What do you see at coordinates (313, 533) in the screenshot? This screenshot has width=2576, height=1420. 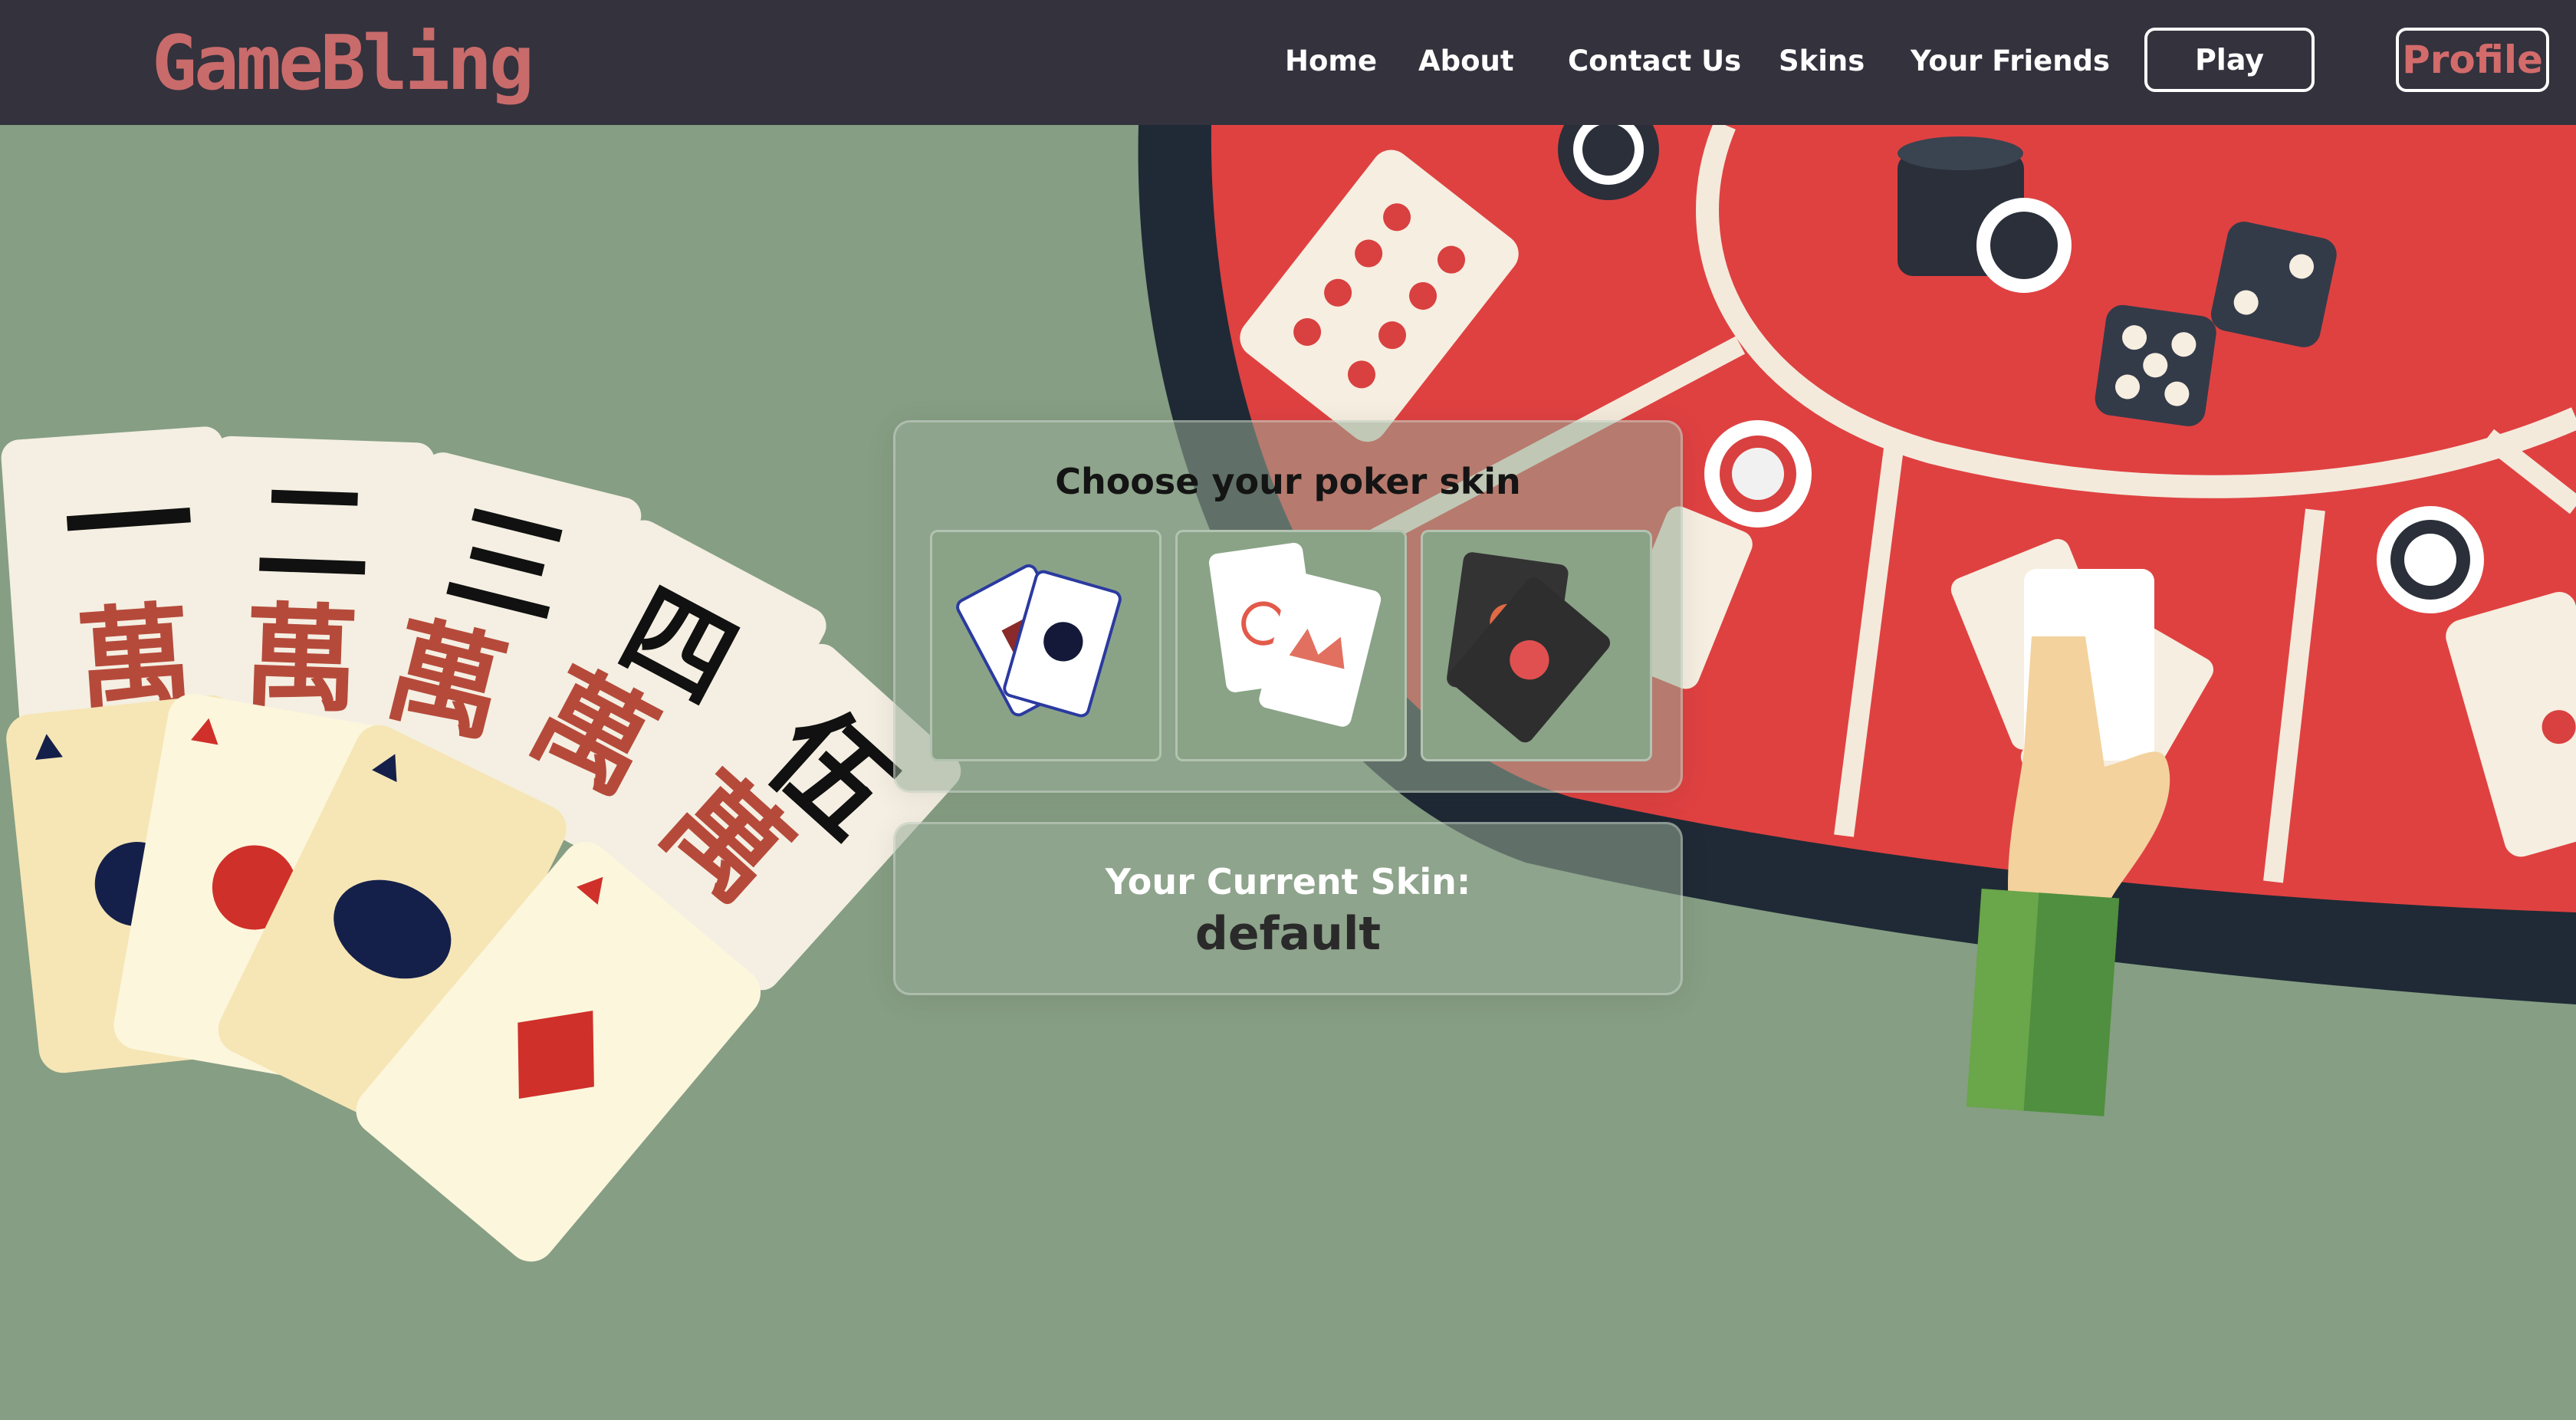 I see `svg-text: 二` at bounding box center [313, 533].